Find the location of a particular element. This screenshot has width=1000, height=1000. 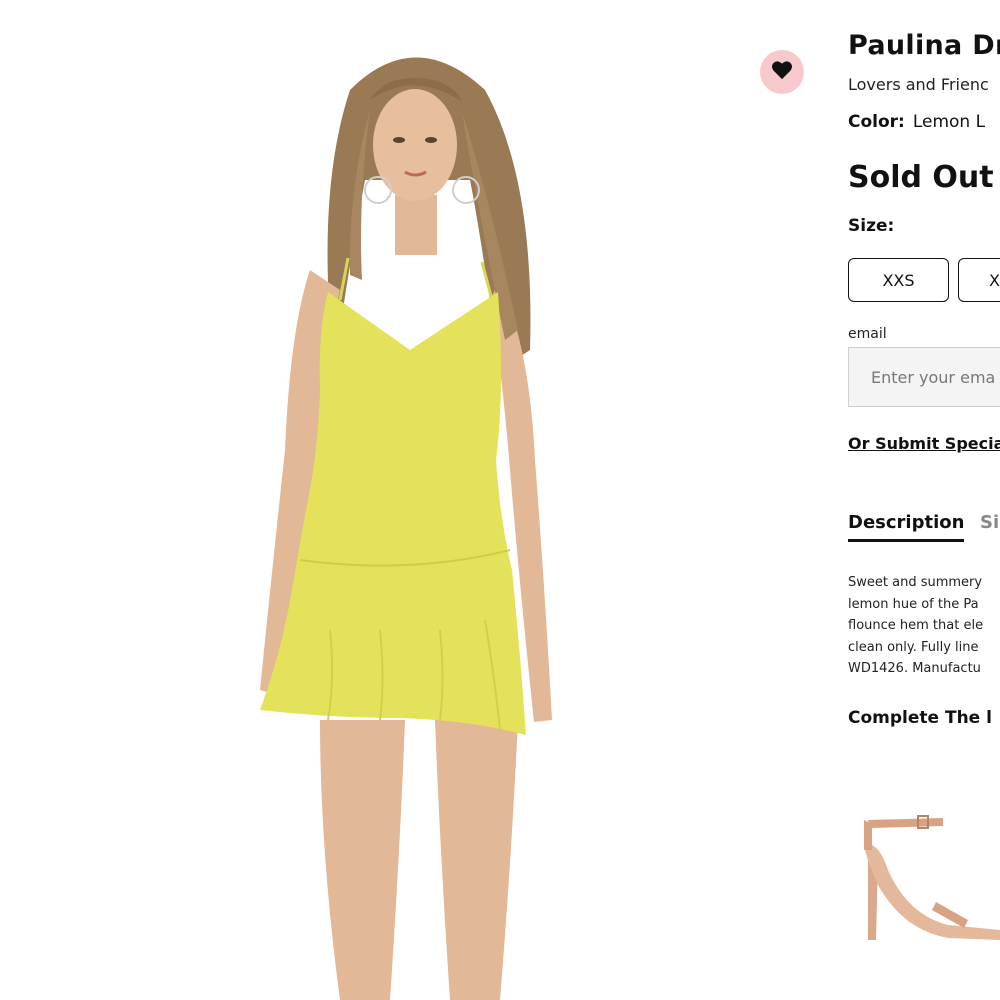

special-order-link: Or Submit Special is located at coordinates (924, 443).